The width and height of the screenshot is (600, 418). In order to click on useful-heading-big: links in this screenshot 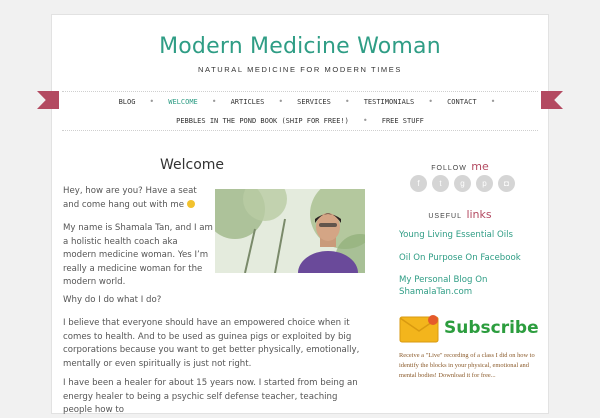, I will do `click(479, 214)`.